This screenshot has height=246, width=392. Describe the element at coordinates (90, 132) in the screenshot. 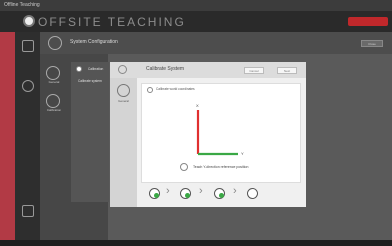

I see `menu-panel` at that location.